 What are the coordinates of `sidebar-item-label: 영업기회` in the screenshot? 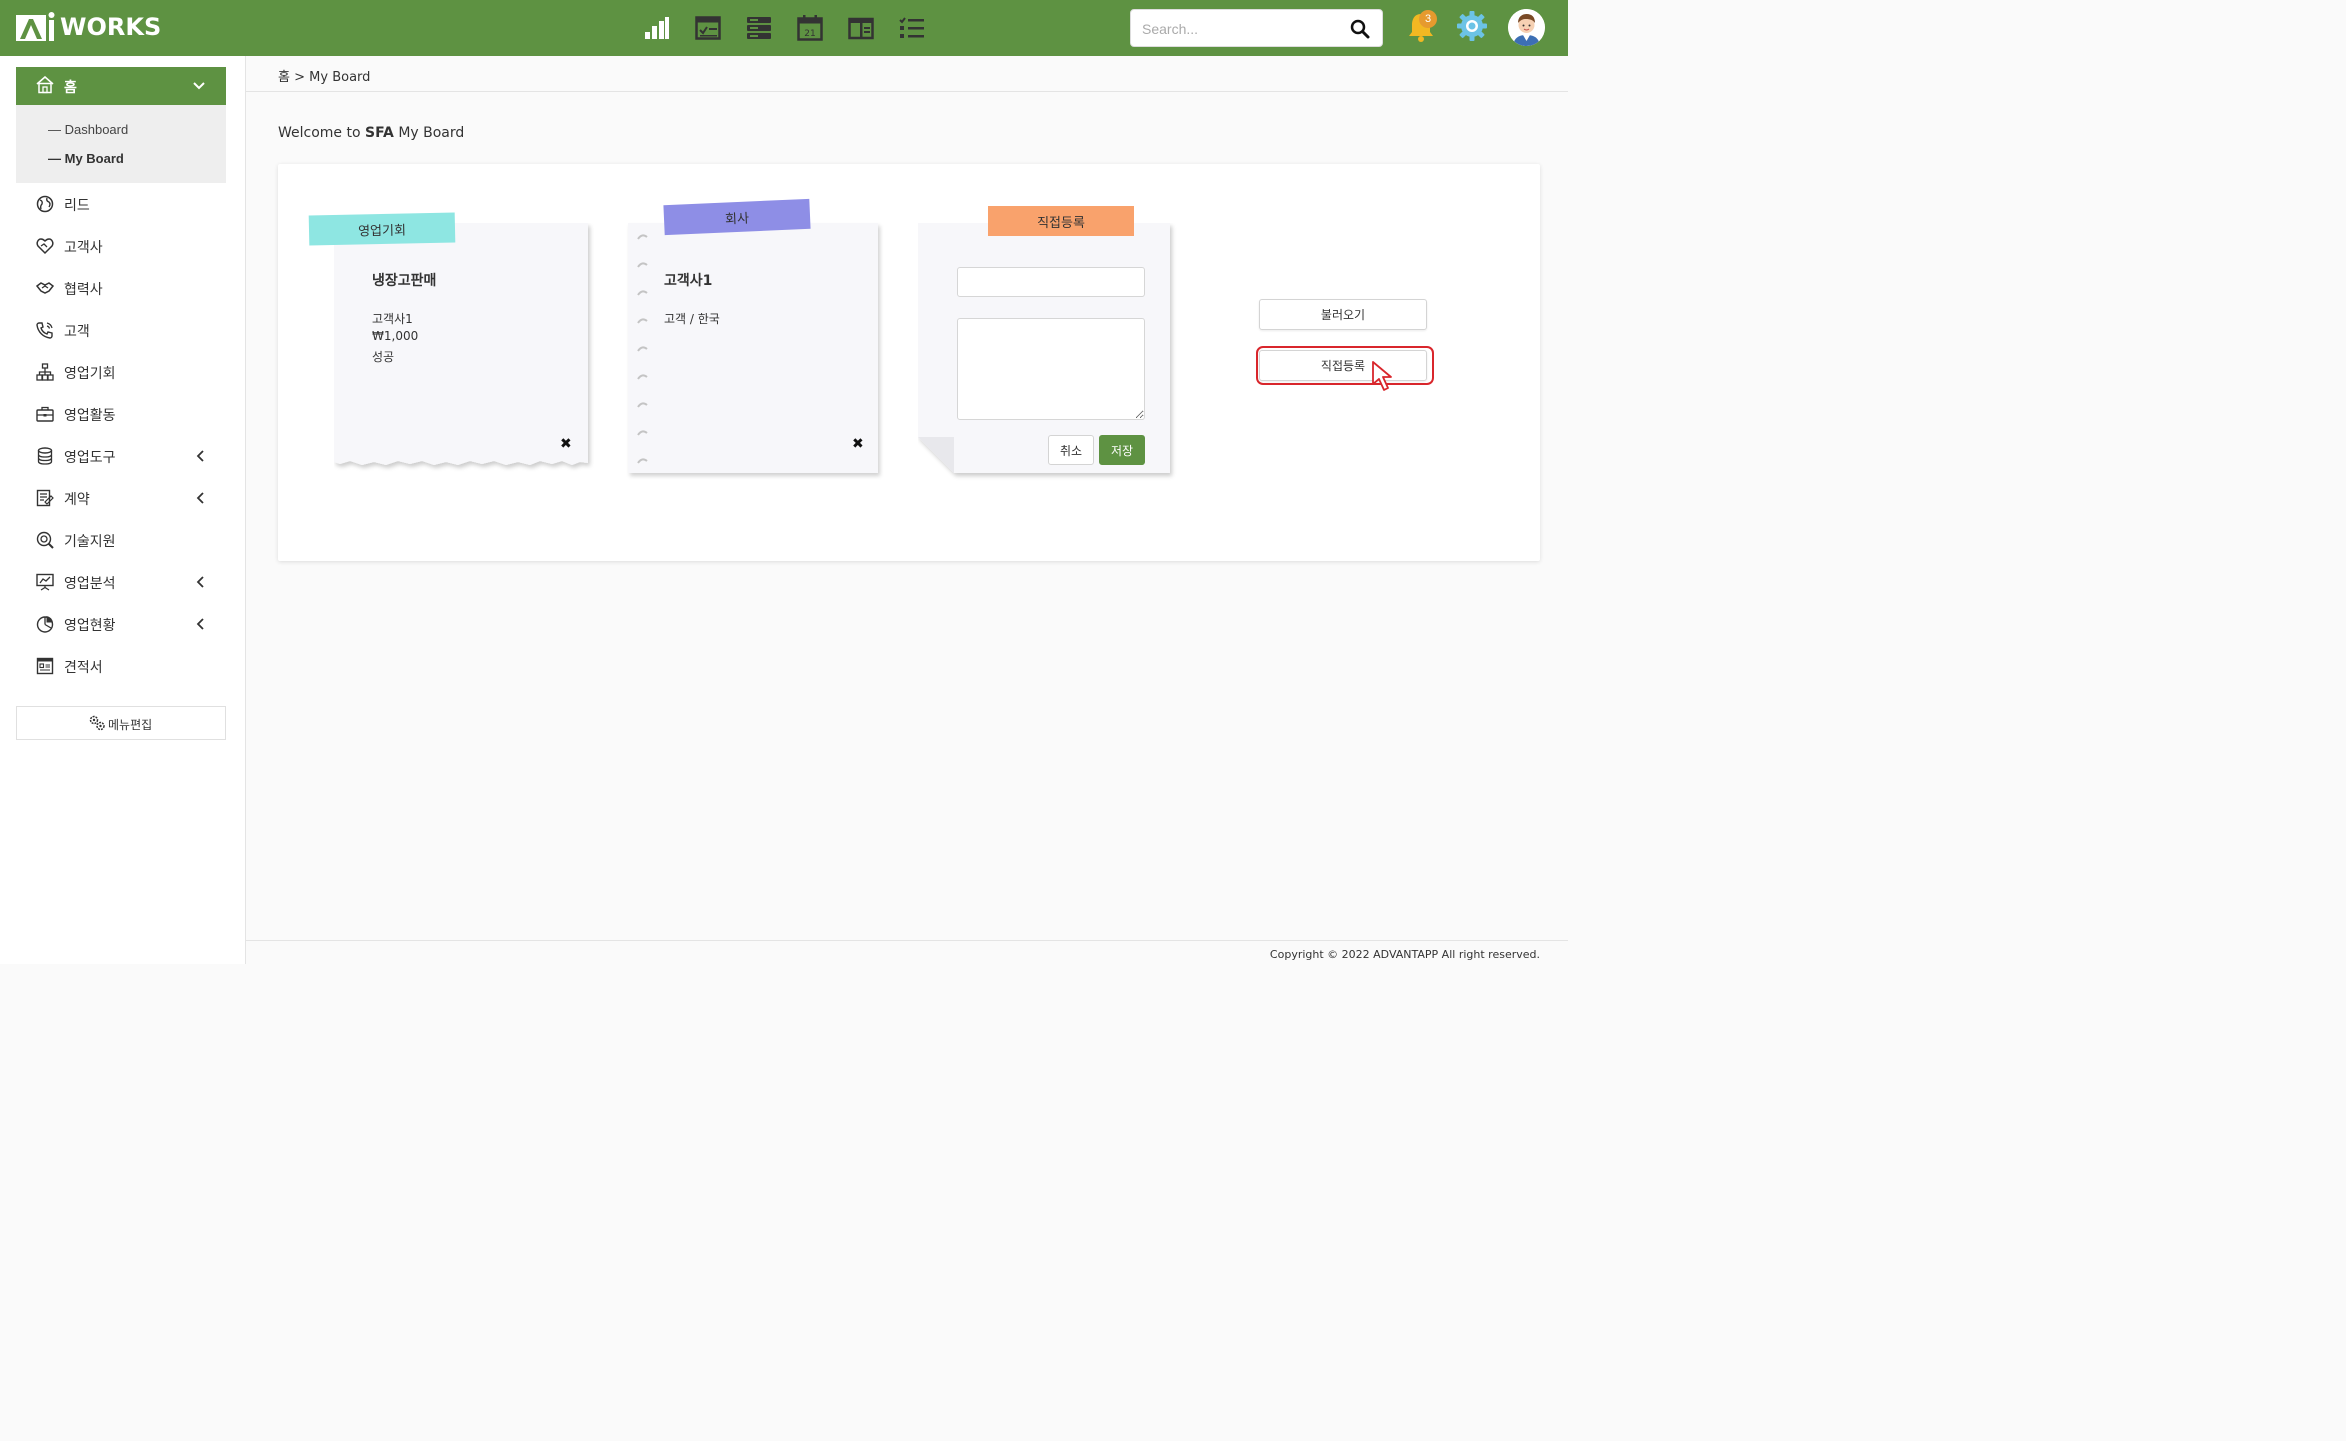 It's located at (90, 374).